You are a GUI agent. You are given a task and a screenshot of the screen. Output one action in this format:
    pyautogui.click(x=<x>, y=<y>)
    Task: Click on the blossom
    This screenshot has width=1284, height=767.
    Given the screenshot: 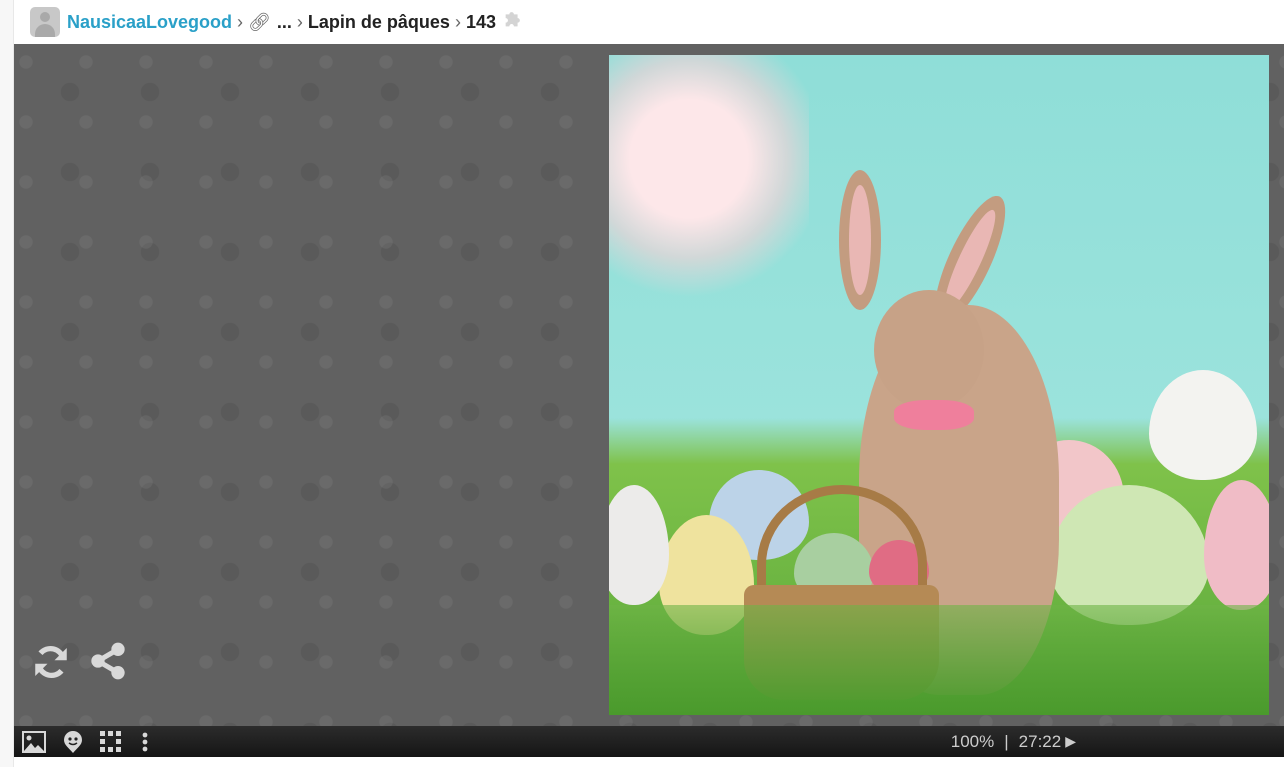 What is the action you would take?
    pyautogui.click(x=709, y=185)
    